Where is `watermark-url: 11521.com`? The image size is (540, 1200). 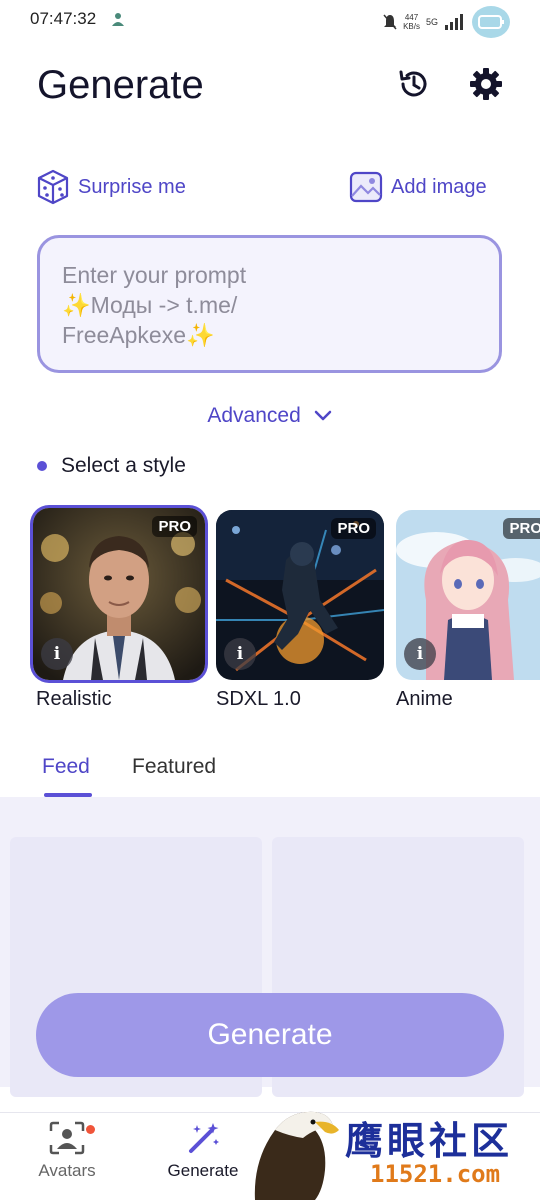
watermark-url: 11521.com is located at coordinates (435, 1174).